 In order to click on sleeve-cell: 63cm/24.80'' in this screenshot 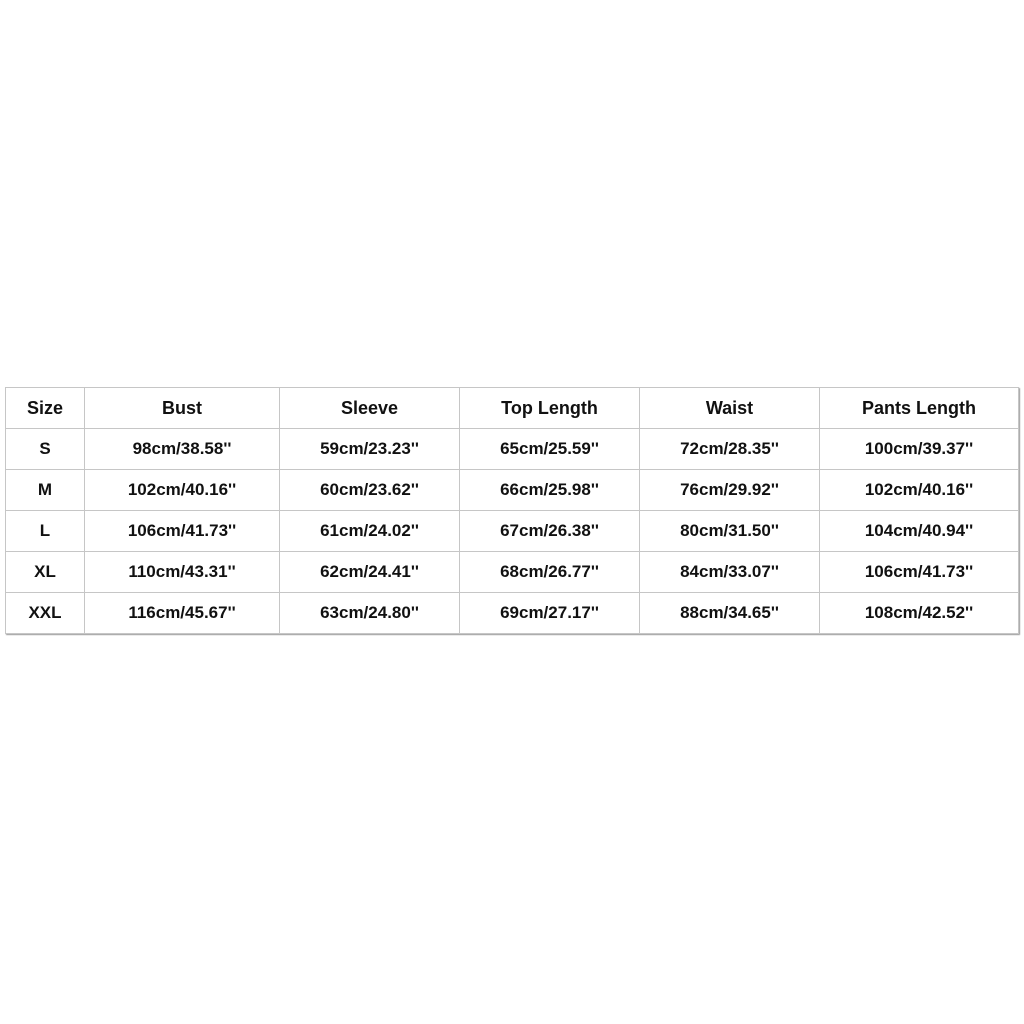, I will do `click(369, 613)`.